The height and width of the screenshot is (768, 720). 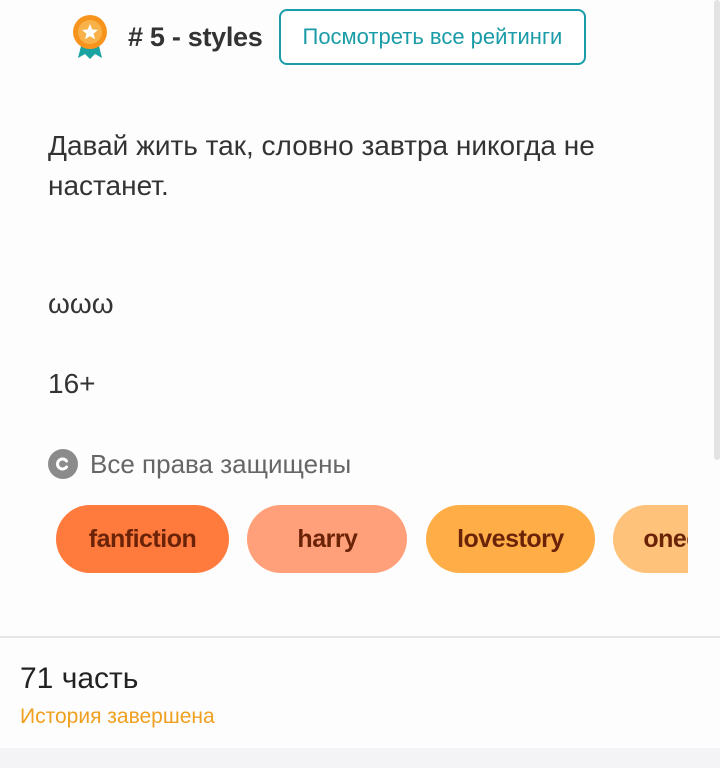 I want to click on view-all-rankings-button: Посмотреть все рейтинги, so click(x=432, y=37).